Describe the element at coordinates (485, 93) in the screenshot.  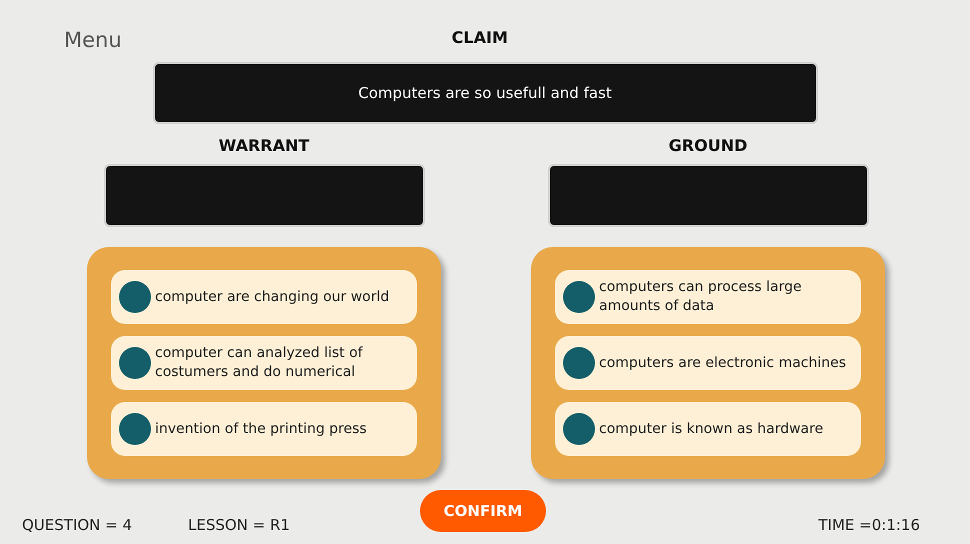
I see `claim-box: Computers are so usefull and fast` at that location.